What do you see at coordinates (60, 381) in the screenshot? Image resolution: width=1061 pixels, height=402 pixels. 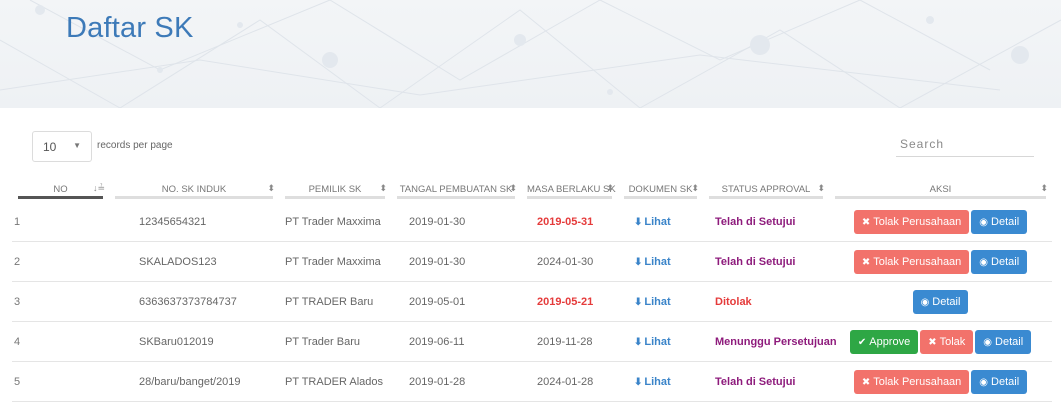 I see `cell-no: 5` at bounding box center [60, 381].